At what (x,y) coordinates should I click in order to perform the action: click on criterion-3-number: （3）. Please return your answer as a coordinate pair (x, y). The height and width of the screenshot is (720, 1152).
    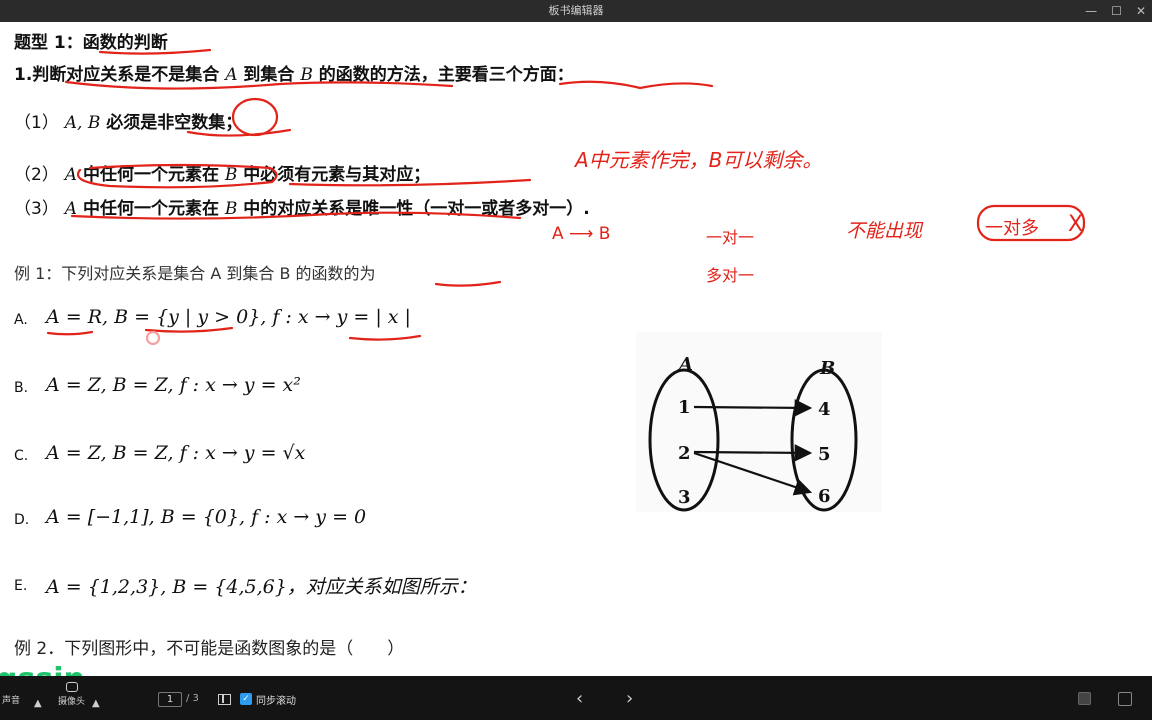
    Looking at the image, I should click on (36, 209).